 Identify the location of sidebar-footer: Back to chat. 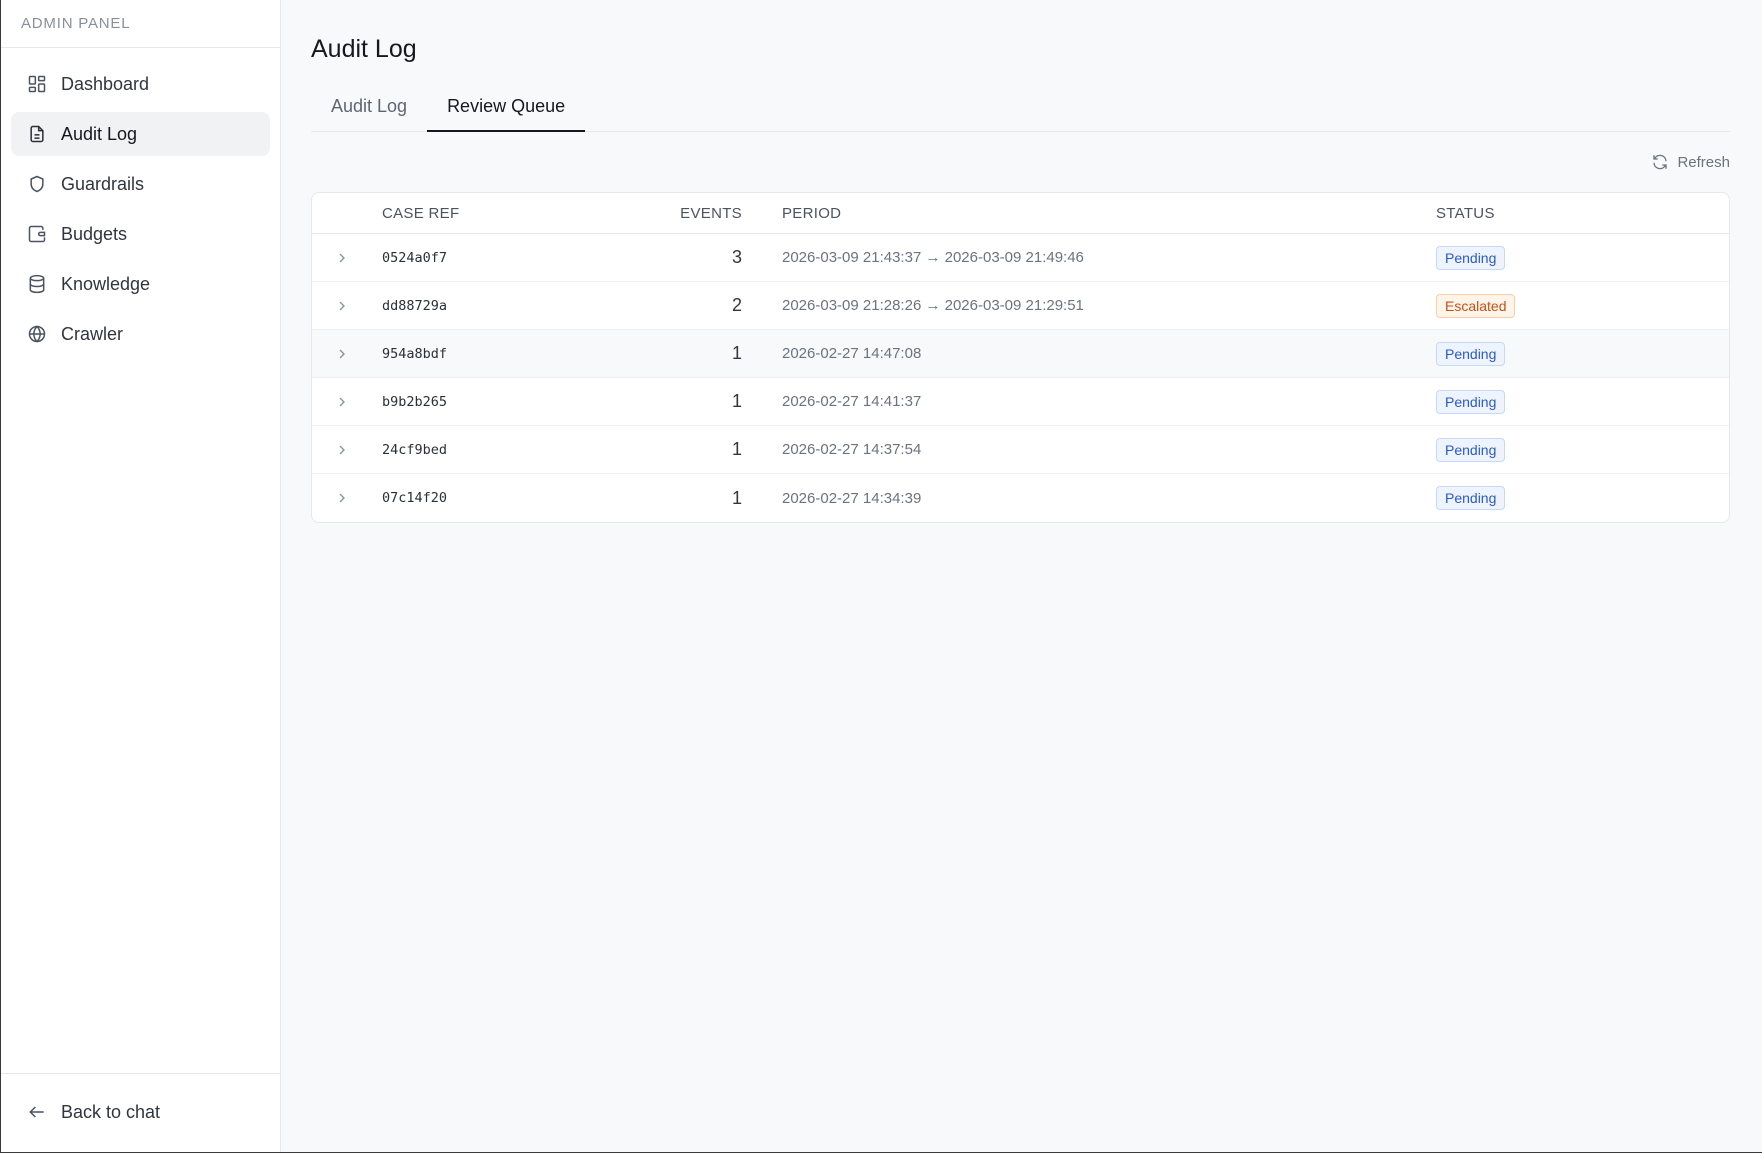
(140, 1112).